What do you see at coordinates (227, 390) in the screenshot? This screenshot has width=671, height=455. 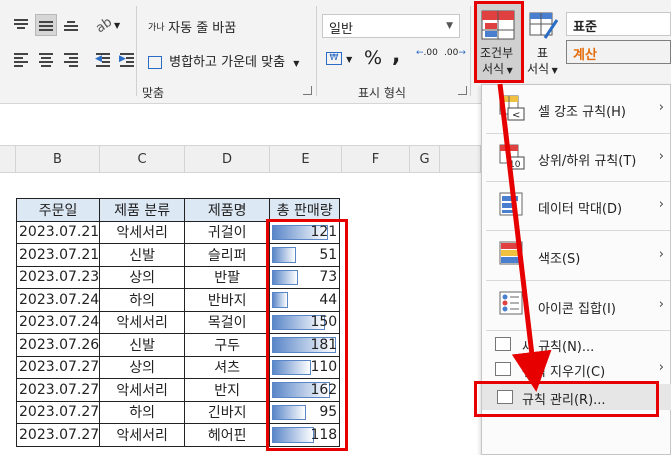 I see `cell-product: 반지` at bounding box center [227, 390].